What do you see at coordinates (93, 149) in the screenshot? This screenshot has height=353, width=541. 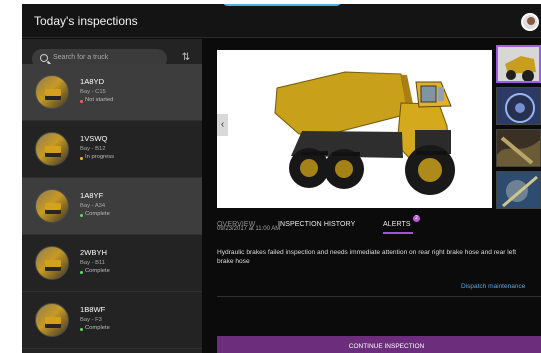 I see `truck-bay: Bay - B12` at bounding box center [93, 149].